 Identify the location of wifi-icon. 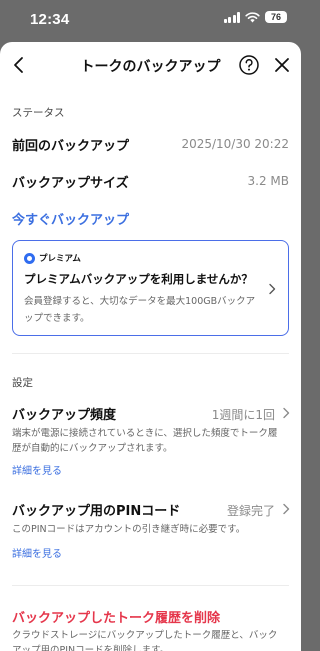
(252, 16).